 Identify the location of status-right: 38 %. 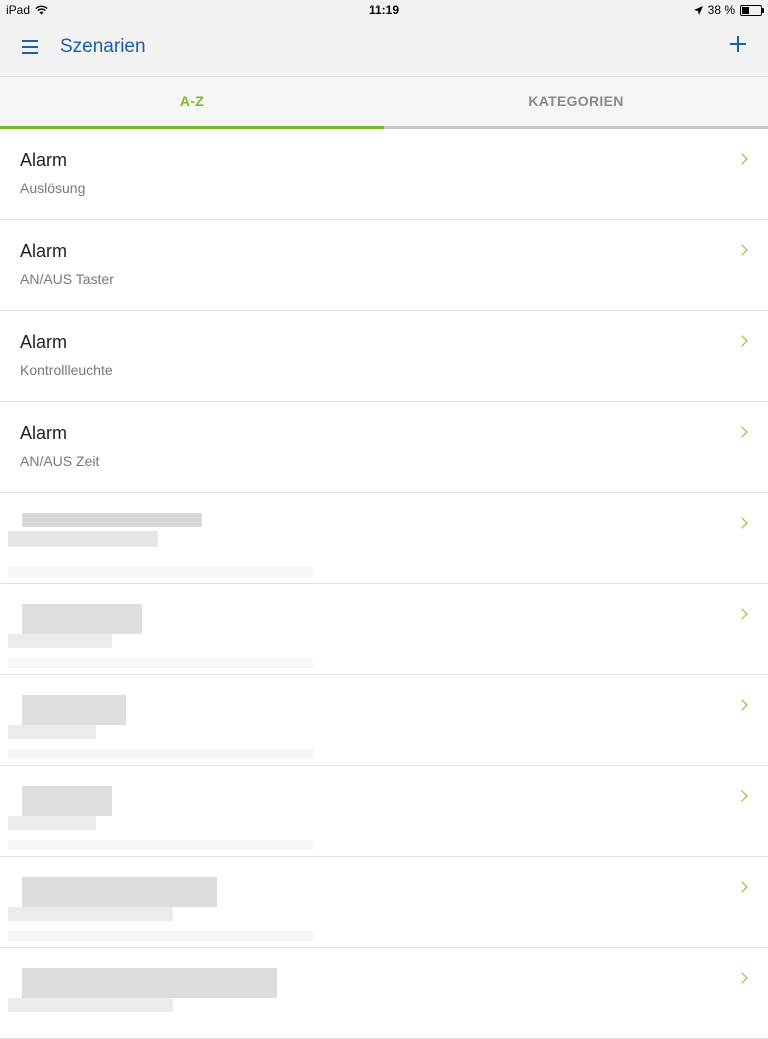
(728, 10).